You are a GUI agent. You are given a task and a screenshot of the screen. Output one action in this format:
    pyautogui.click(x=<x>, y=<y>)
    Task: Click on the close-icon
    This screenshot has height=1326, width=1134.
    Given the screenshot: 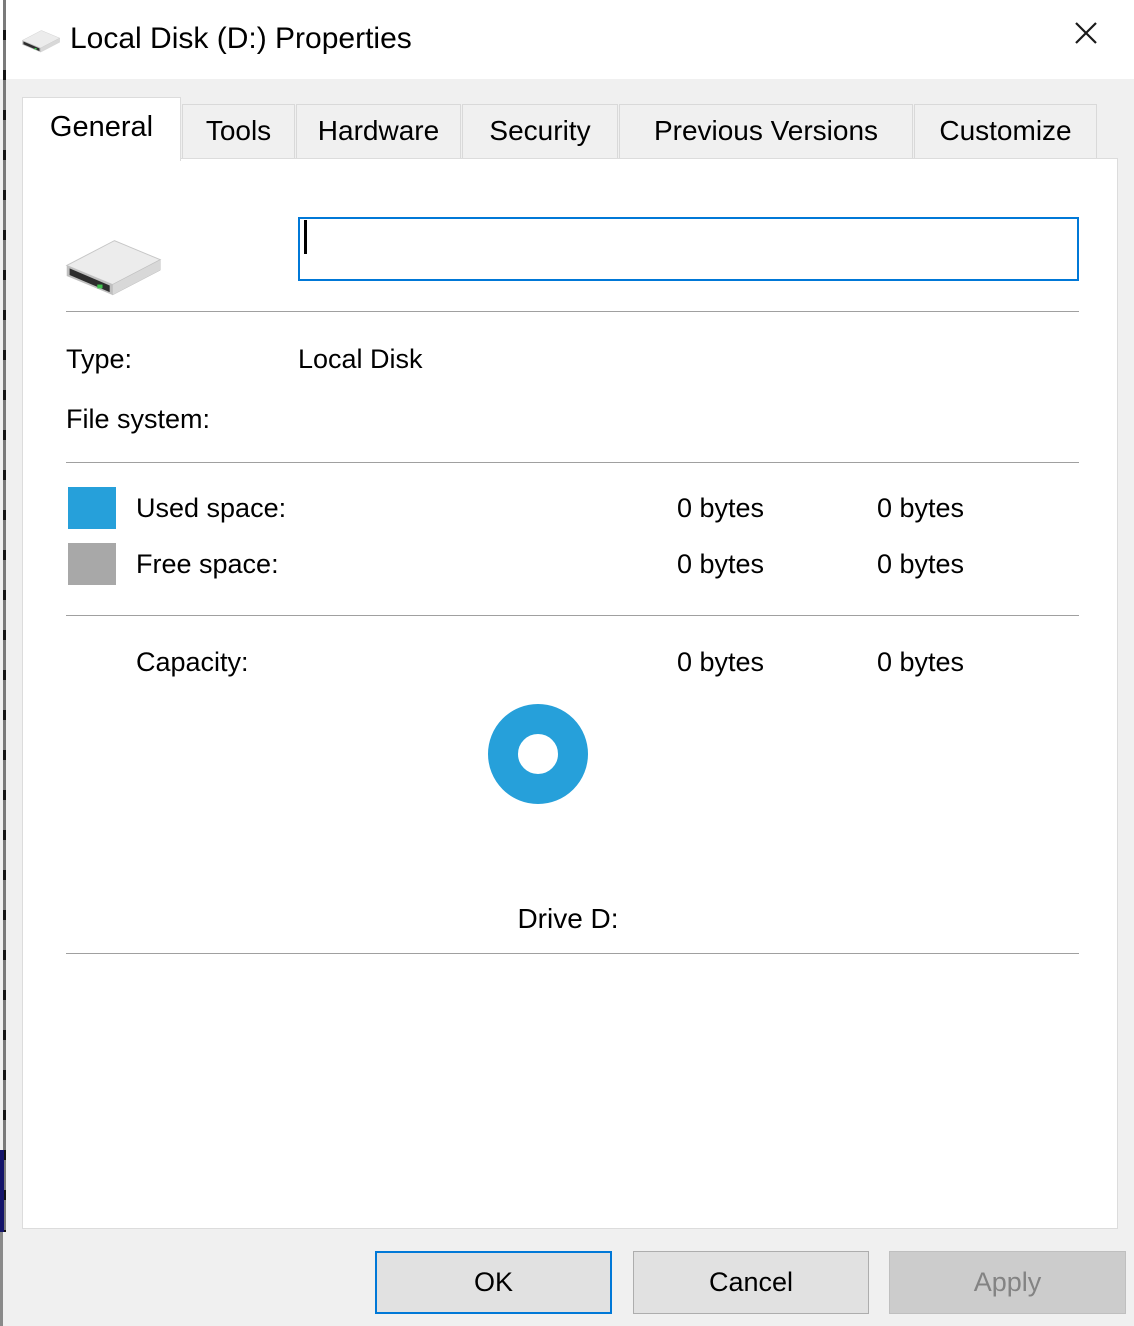 What is the action you would take?
    pyautogui.click(x=1086, y=34)
    